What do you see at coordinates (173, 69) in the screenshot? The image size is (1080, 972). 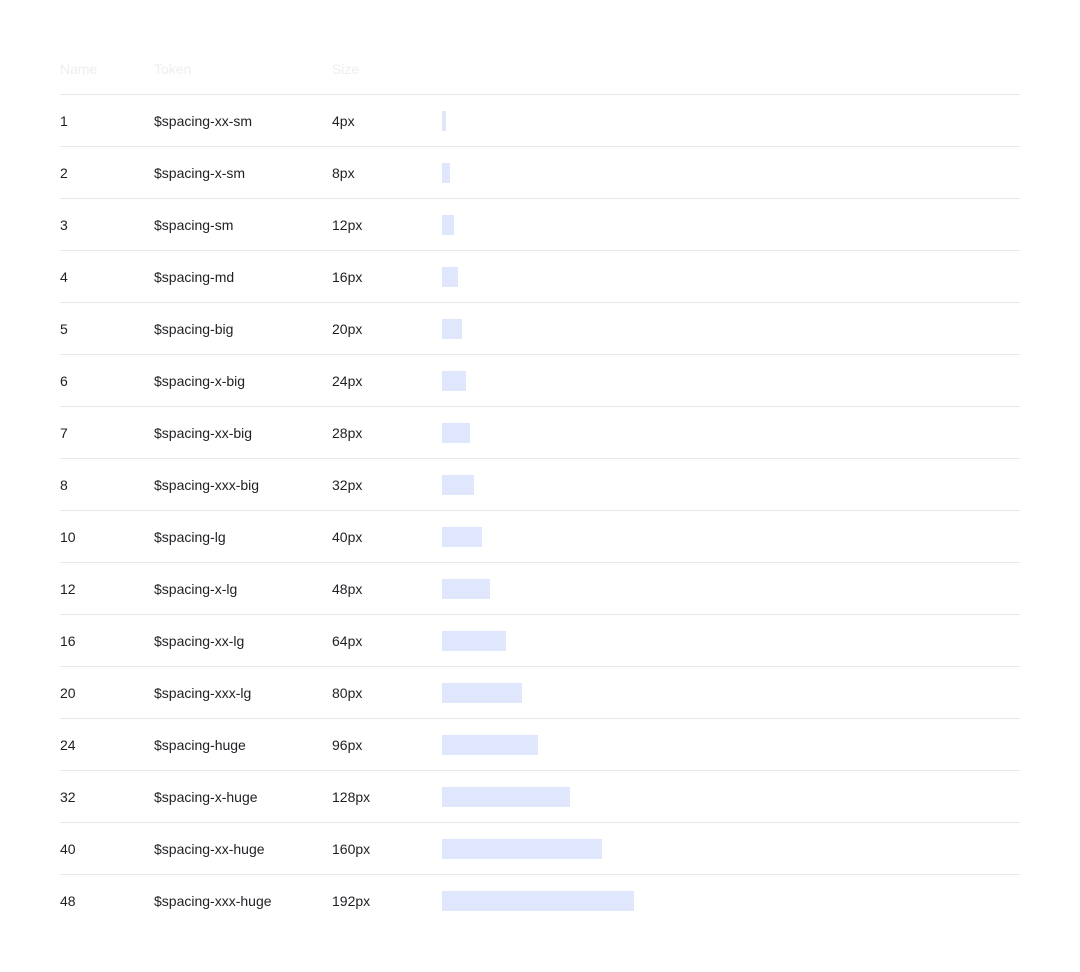 I see `header-token: Token` at bounding box center [173, 69].